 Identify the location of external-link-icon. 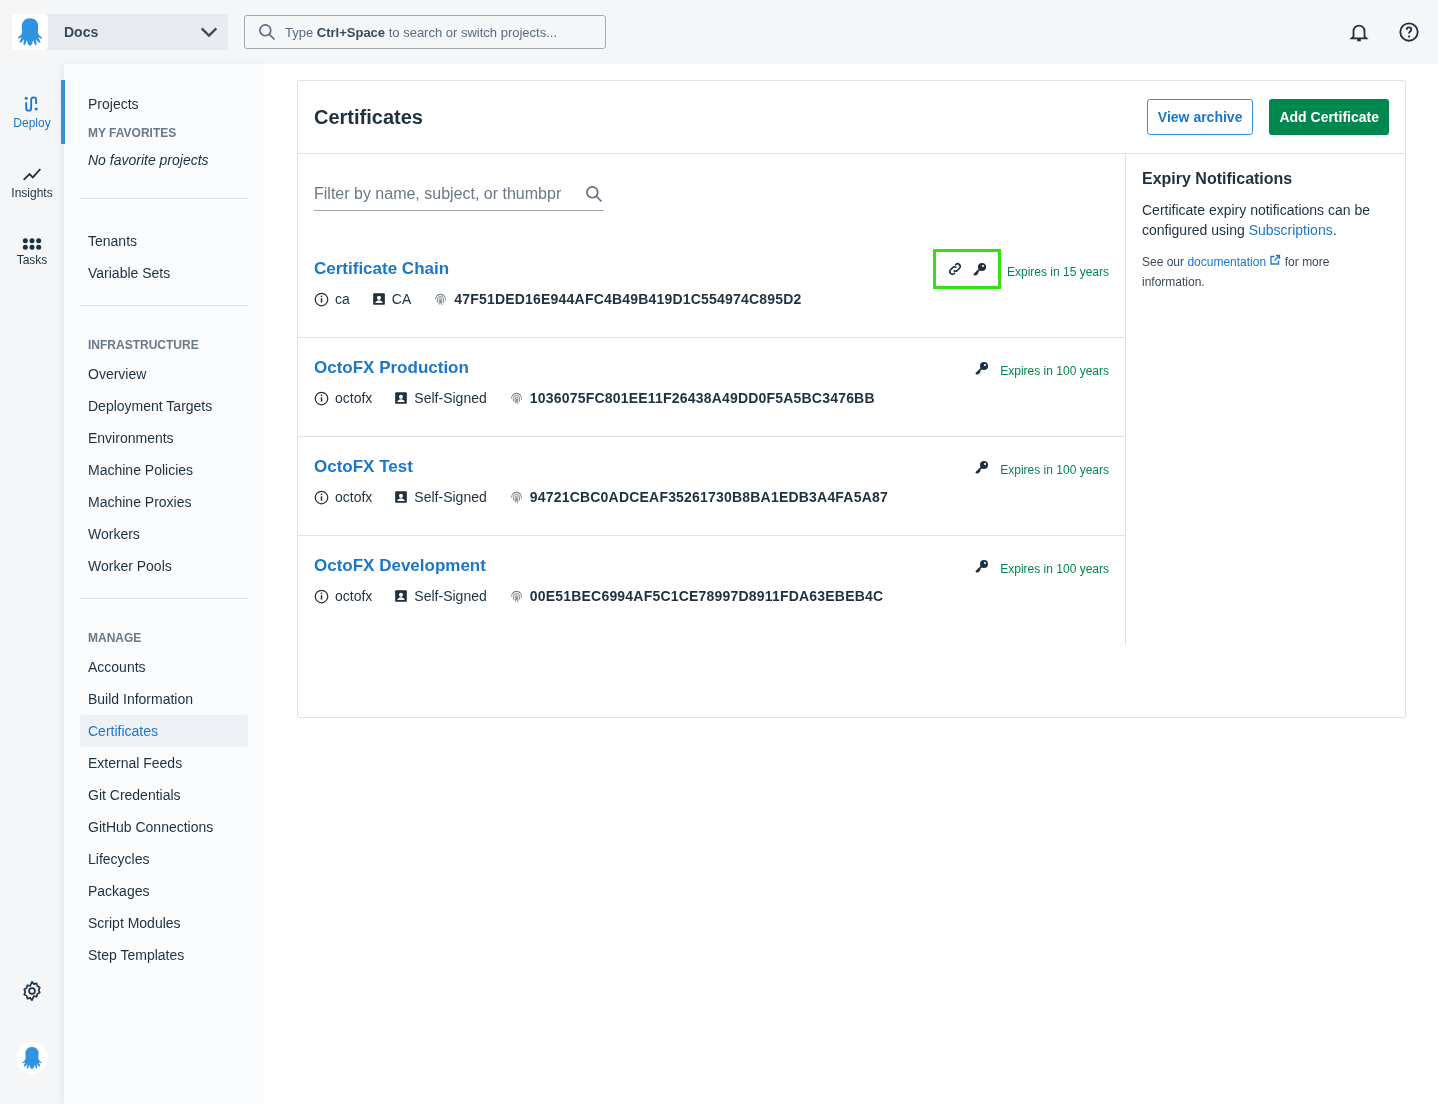
(1275, 260).